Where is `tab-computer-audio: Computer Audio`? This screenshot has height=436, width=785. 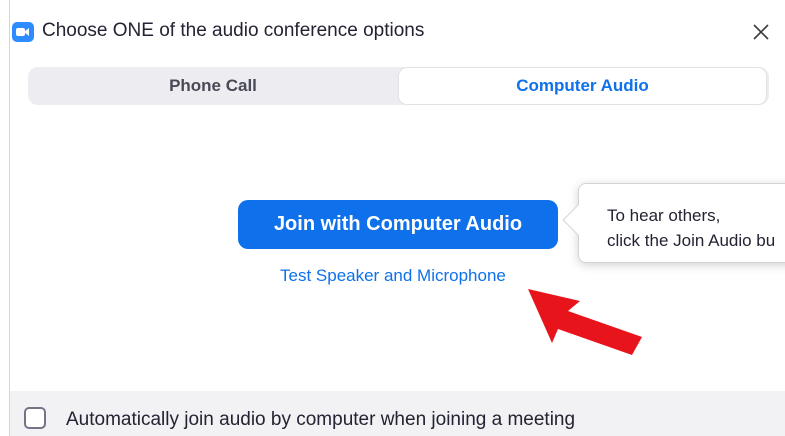
tab-computer-audio: Computer Audio is located at coordinates (582, 86).